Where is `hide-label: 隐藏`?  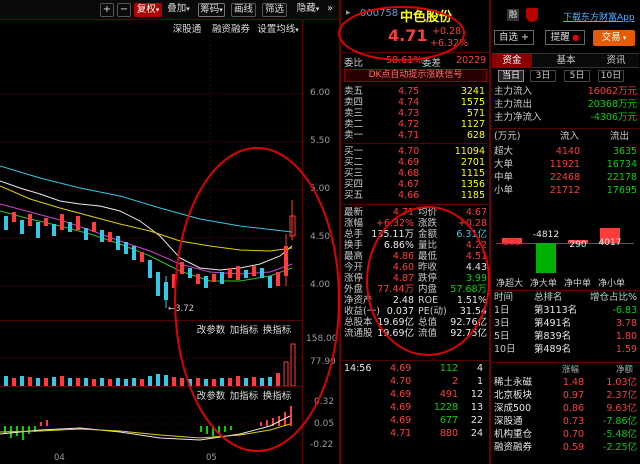 hide-label: 隐藏 is located at coordinates (306, 8).